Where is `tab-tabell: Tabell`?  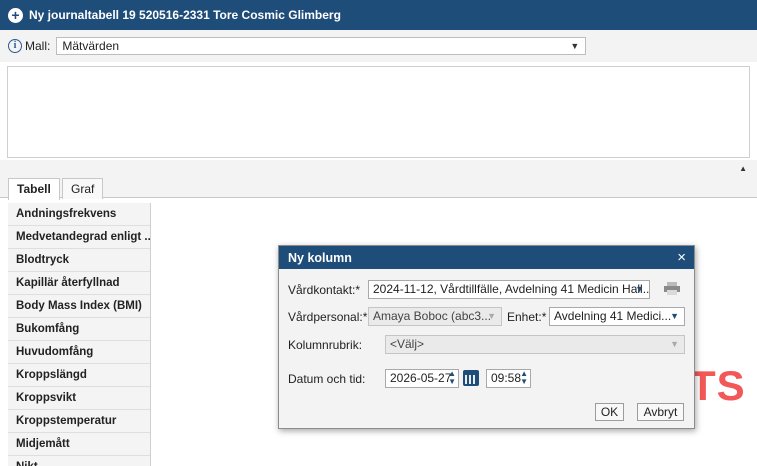
tab-tabell: Tabell is located at coordinates (34, 189).